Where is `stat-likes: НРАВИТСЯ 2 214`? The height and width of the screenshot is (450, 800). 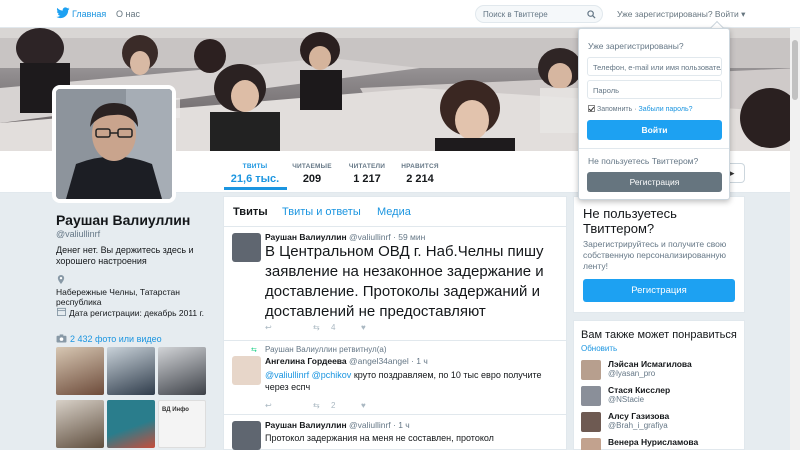 stat-likes: НРАВИТСЯ 2 214 is located at coordinates (420, 174).